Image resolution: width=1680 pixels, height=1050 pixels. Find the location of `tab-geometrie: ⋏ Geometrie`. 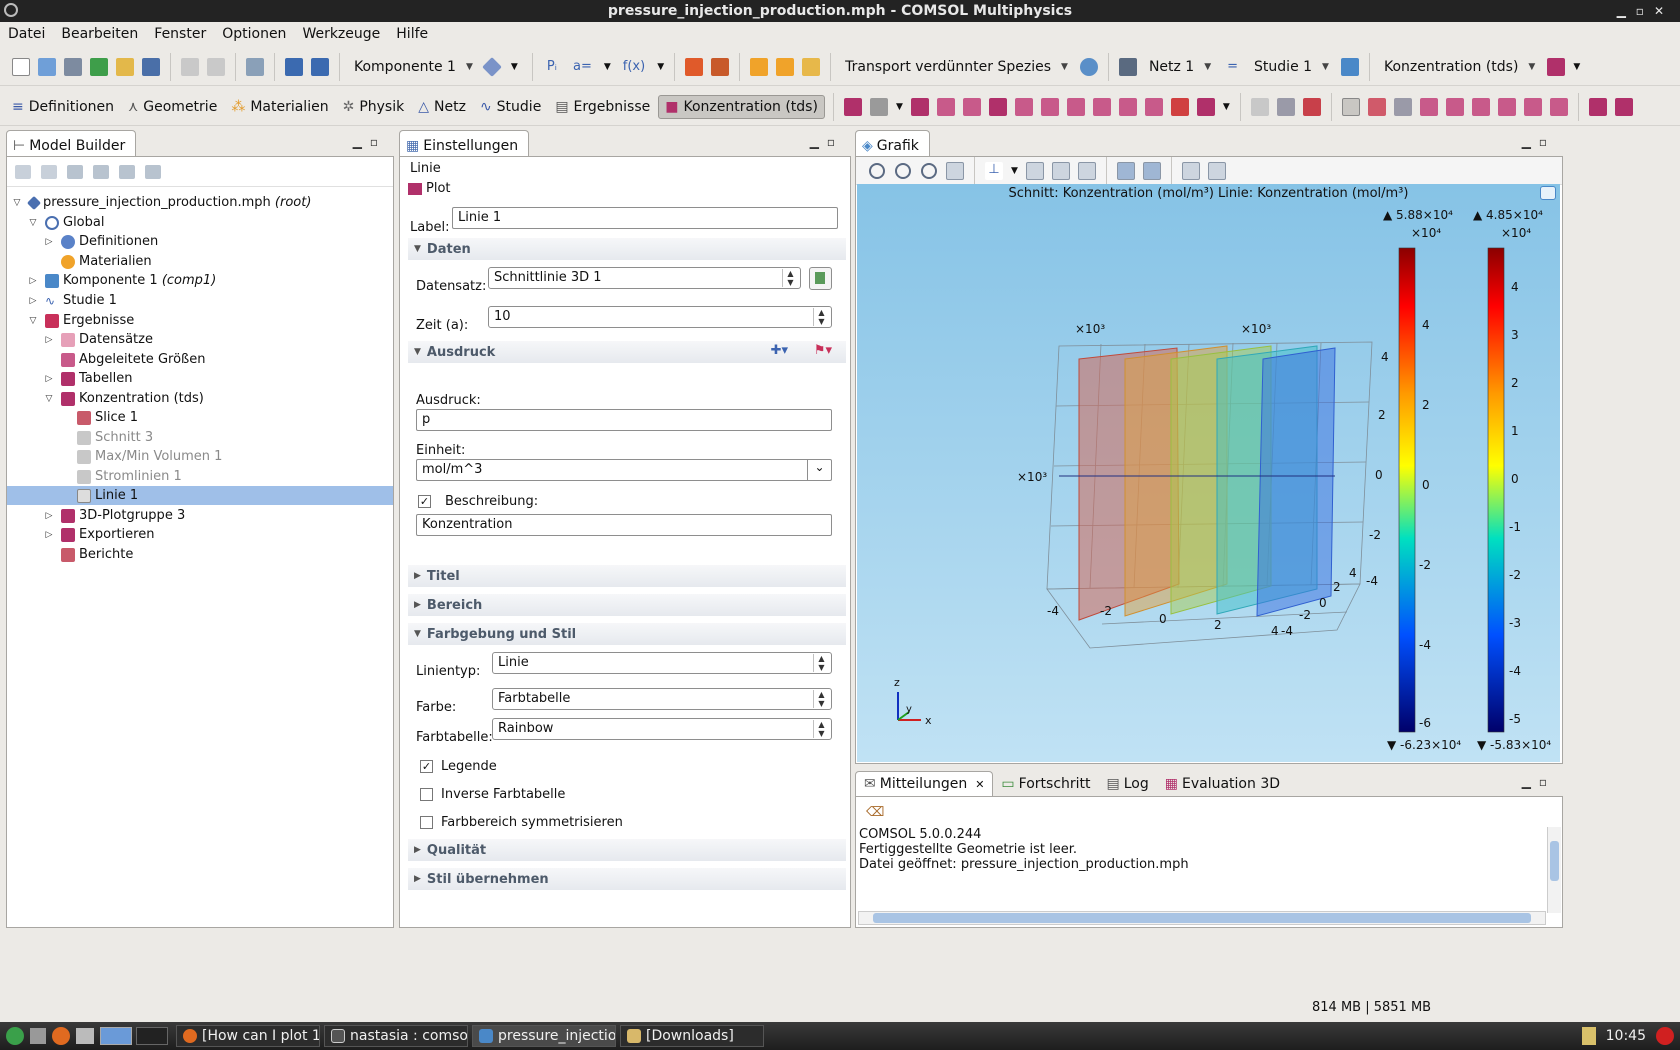

tab-geometrie: ⋏ Geometrie is located at coordinates (172, 107).